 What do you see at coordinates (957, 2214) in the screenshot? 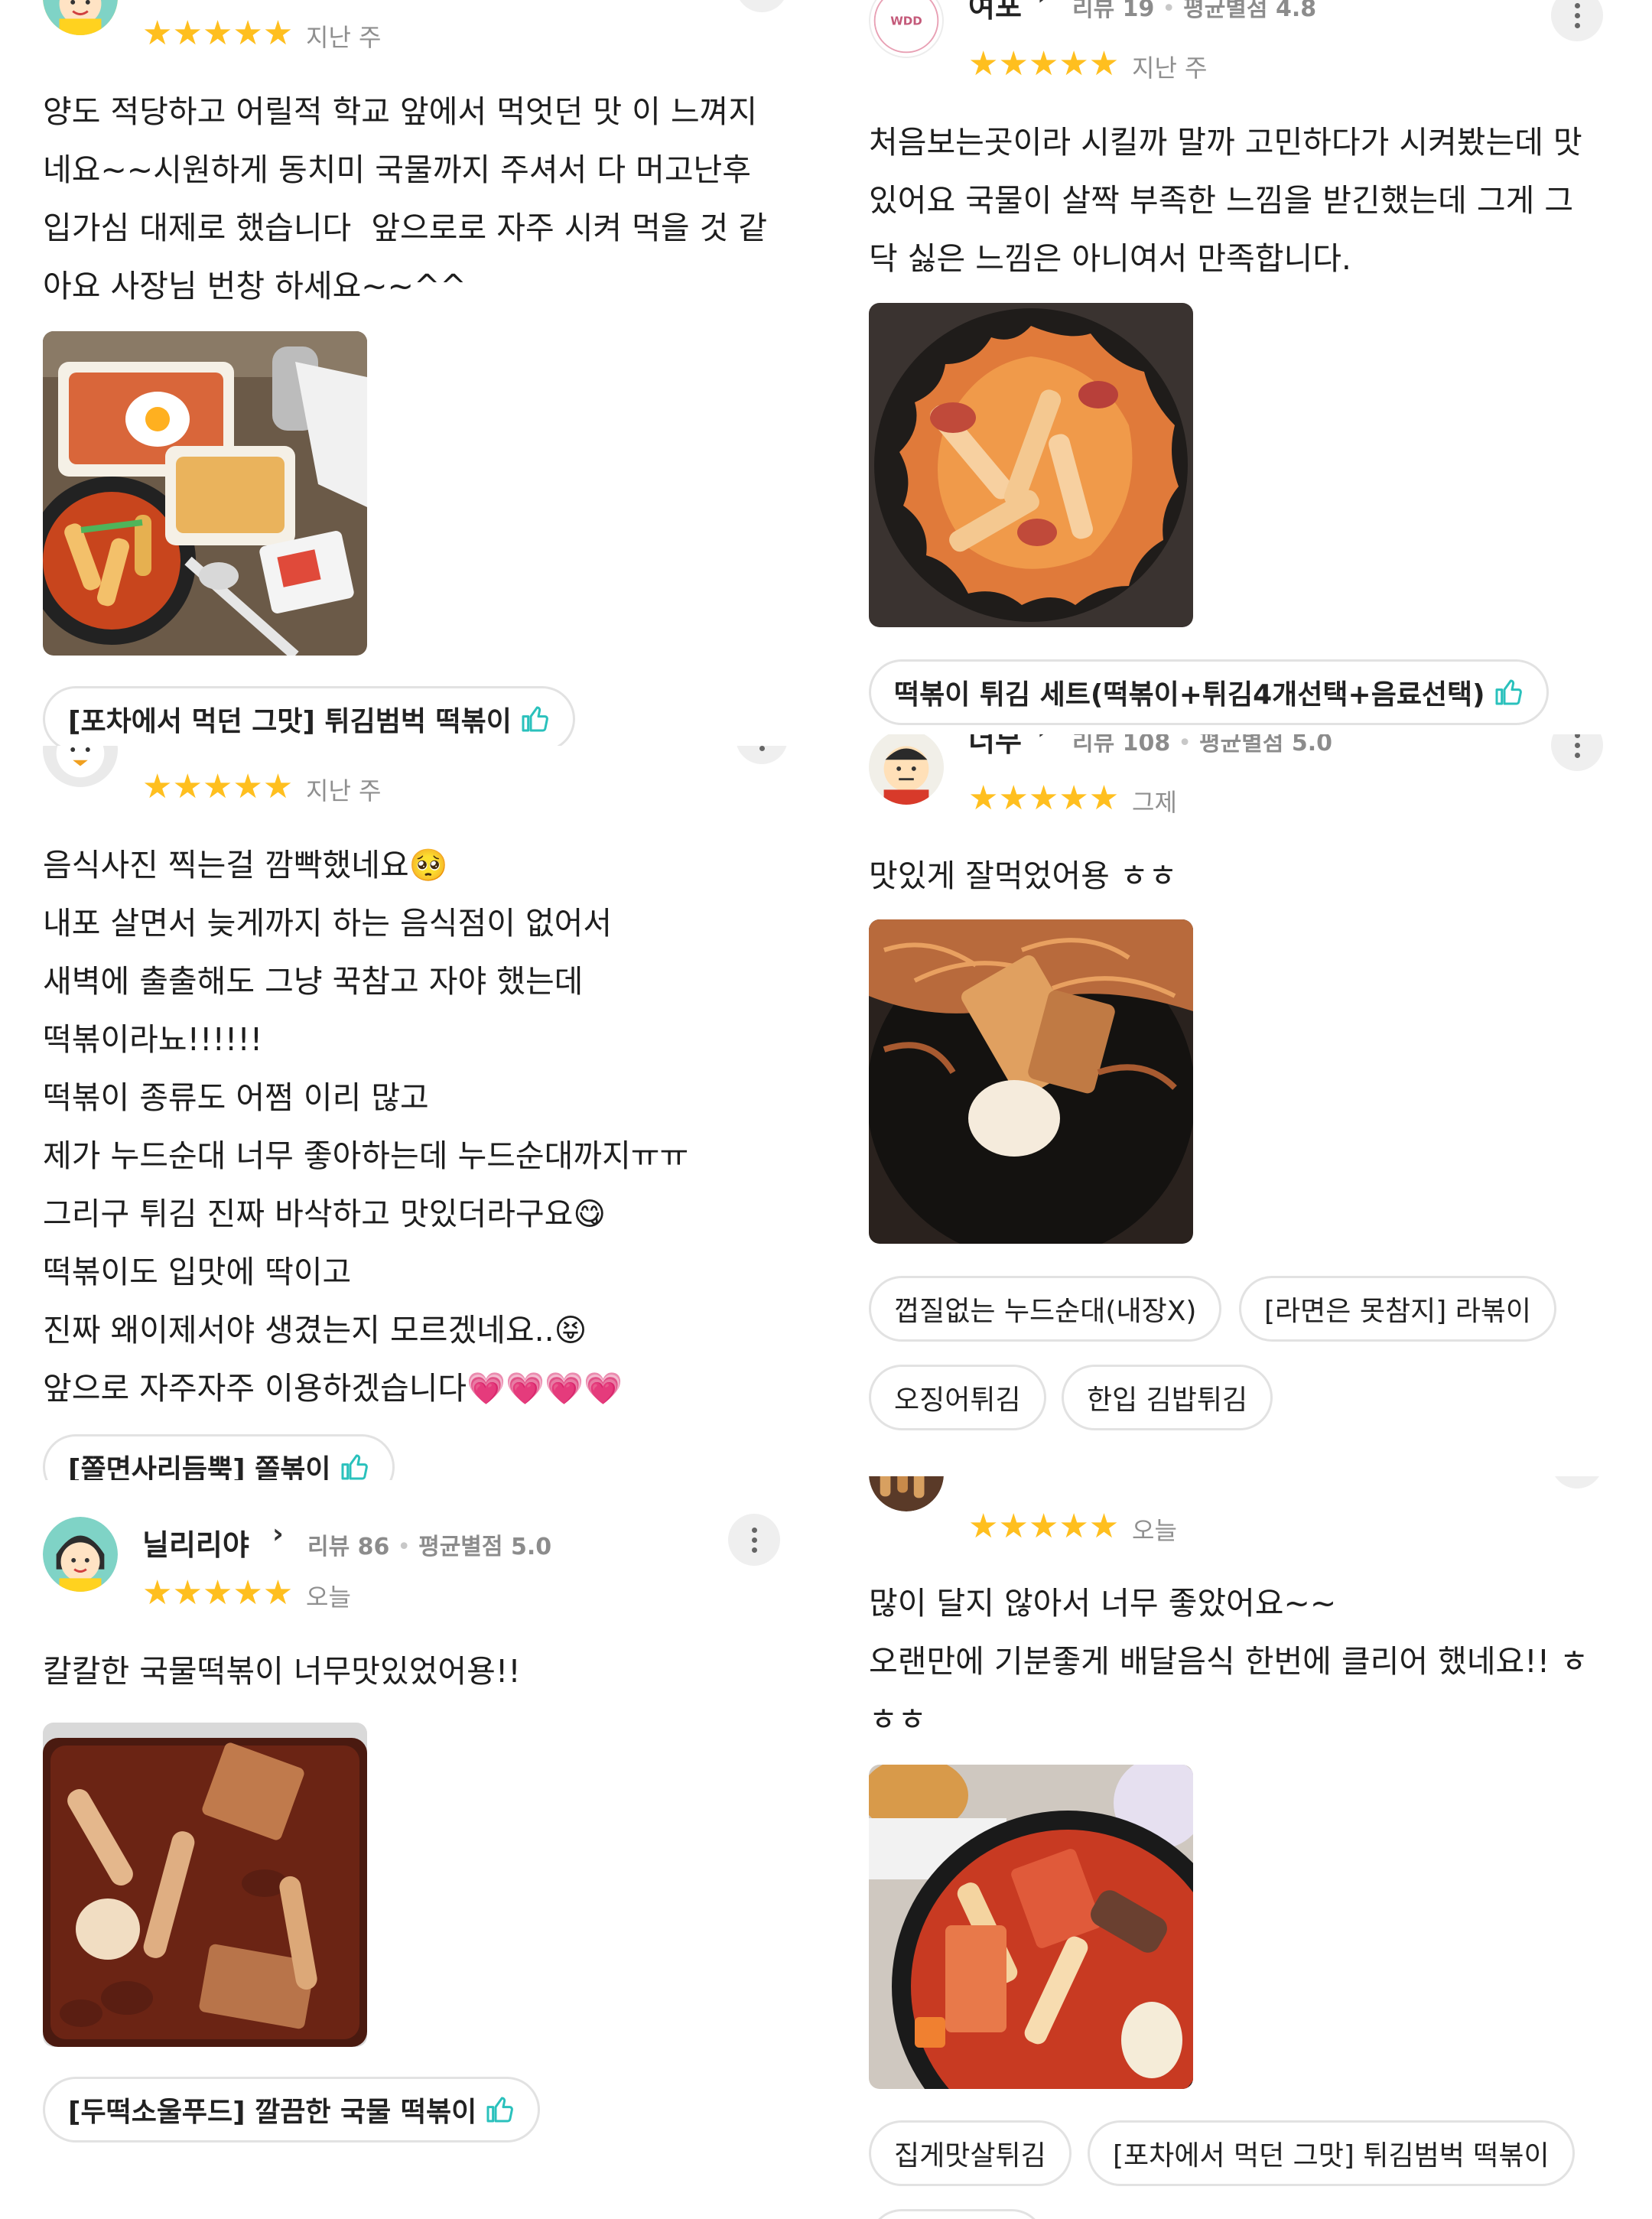
I see `menu-chip-partial` at bounding box center [957, 2214].